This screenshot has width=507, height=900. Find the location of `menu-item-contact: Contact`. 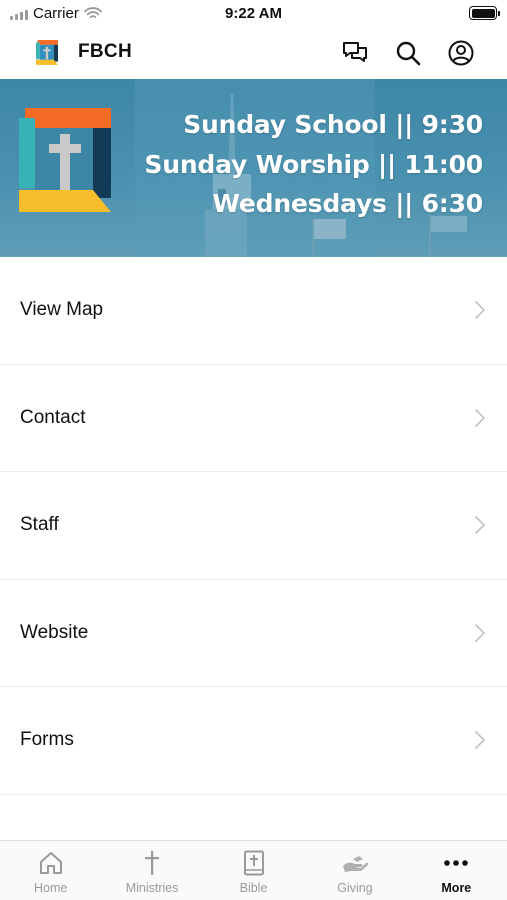

menu-item-contact: Contact is located at coordinates (253, 418).